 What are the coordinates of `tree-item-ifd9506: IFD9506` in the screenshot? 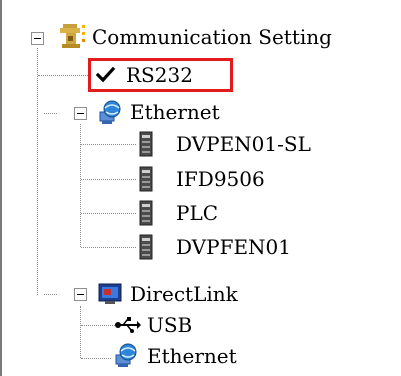 It's located at (220, 179).